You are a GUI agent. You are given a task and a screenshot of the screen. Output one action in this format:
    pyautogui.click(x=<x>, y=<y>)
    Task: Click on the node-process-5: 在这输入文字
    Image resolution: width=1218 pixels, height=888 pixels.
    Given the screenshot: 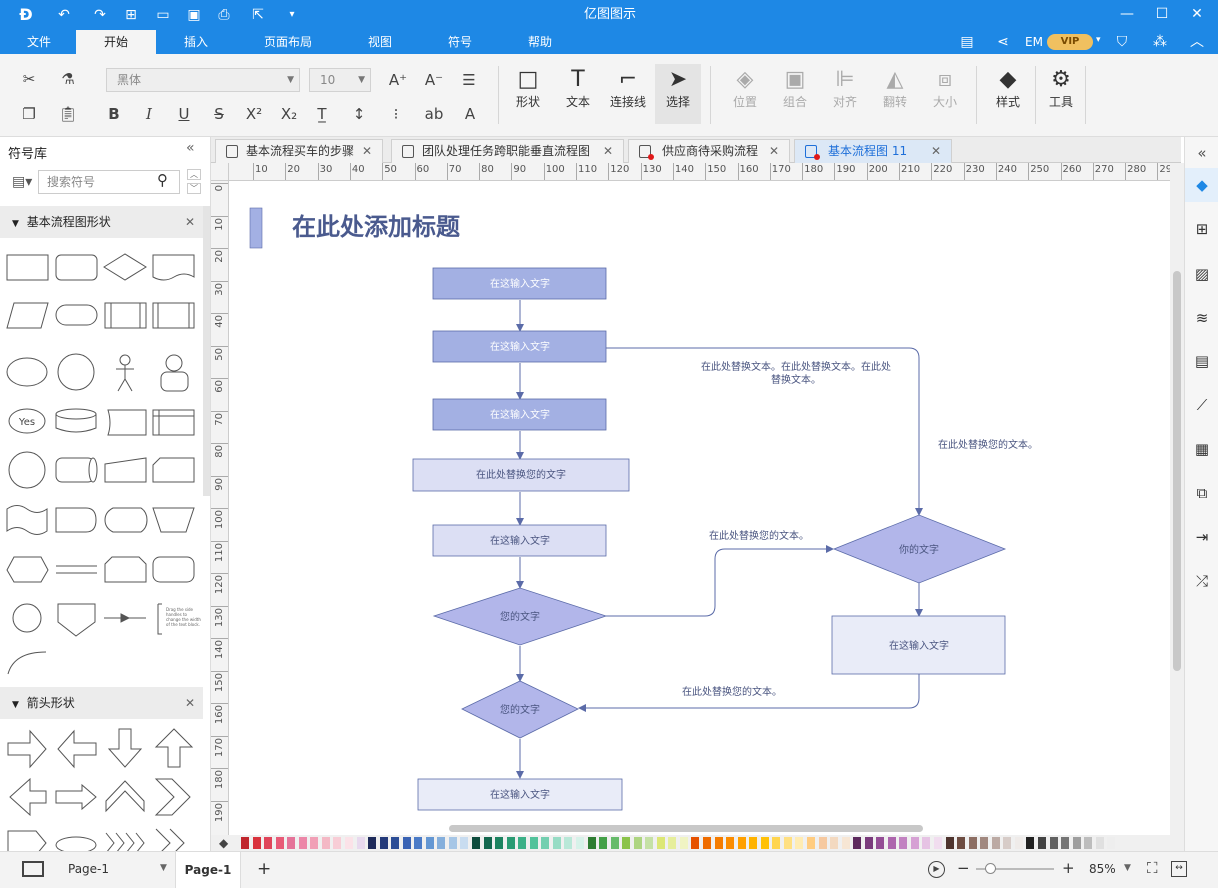 What is the action you would take?
    pyautogui.click(x=519, y=540)
    